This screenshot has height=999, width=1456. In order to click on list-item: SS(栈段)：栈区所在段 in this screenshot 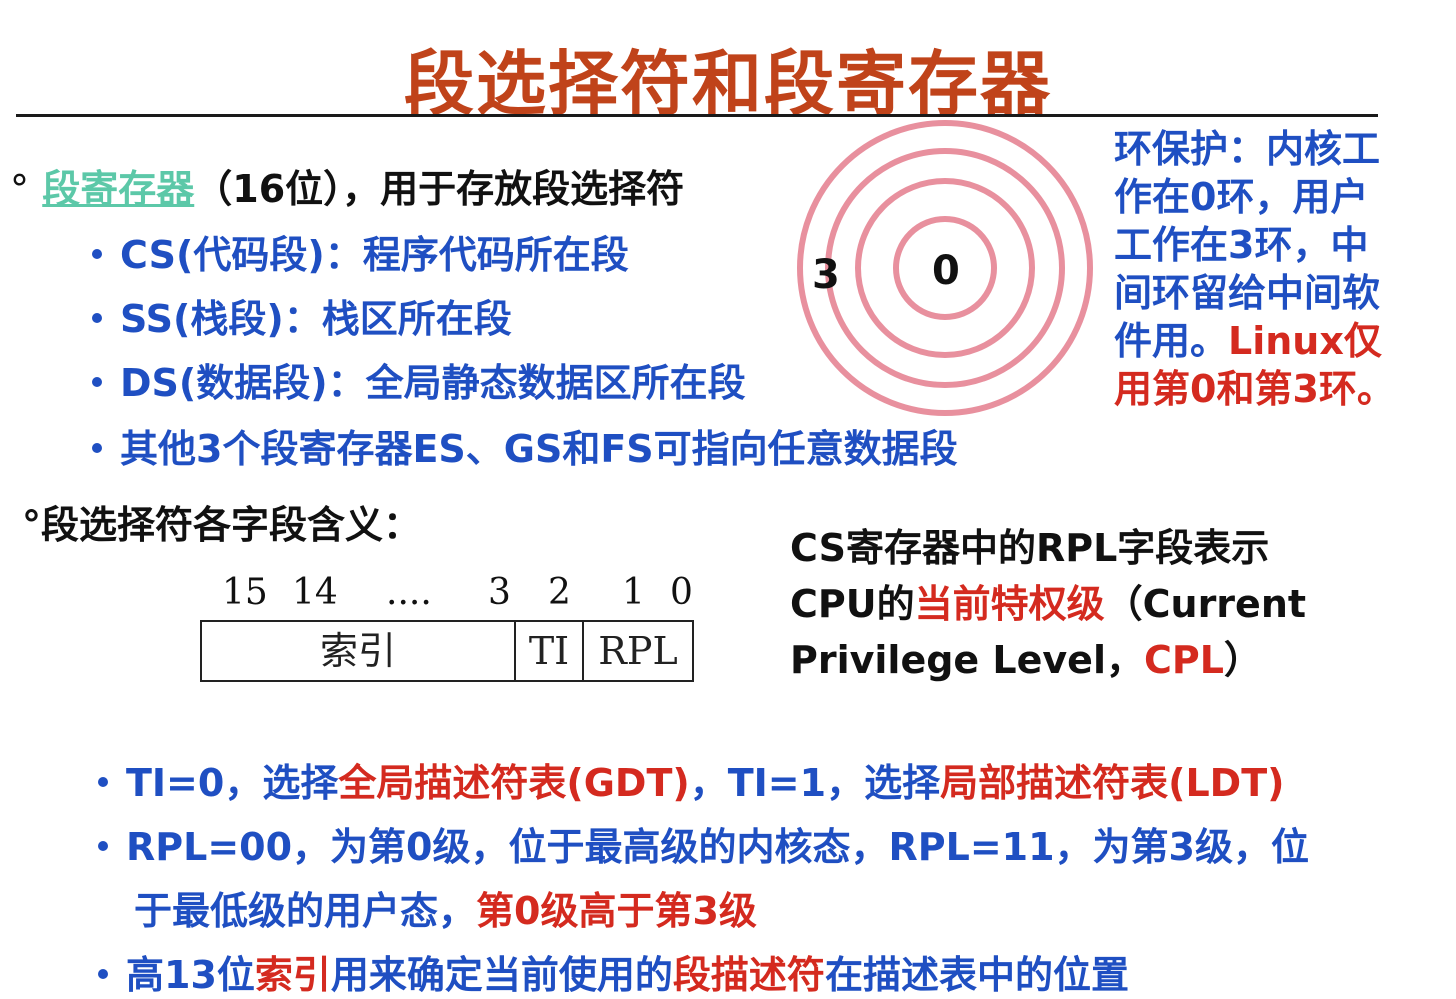, I will do `click(302, 315)`.